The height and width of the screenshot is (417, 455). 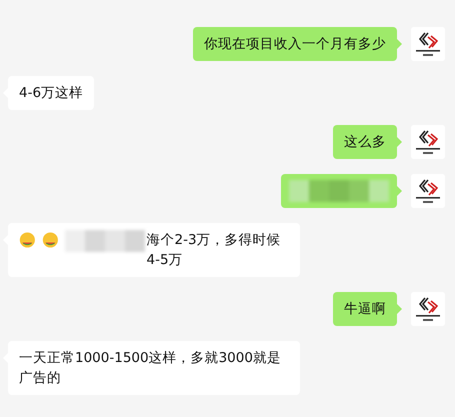 What do you see at coordinates (214, 250) in the screenshot?
I see `message-text: 海个2-3万，多得时候4-5万` at bounding box center [214, 250].